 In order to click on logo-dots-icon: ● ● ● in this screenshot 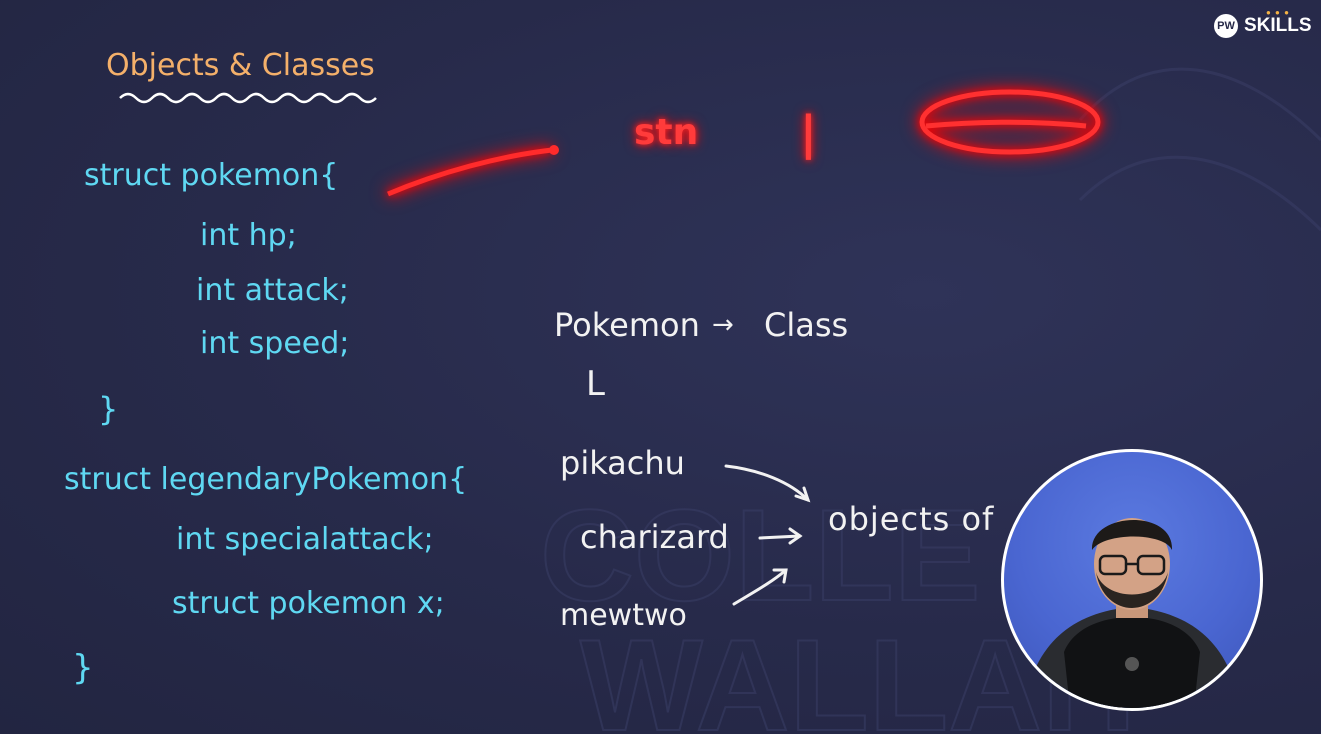, I will do `click(1278, 12)`.